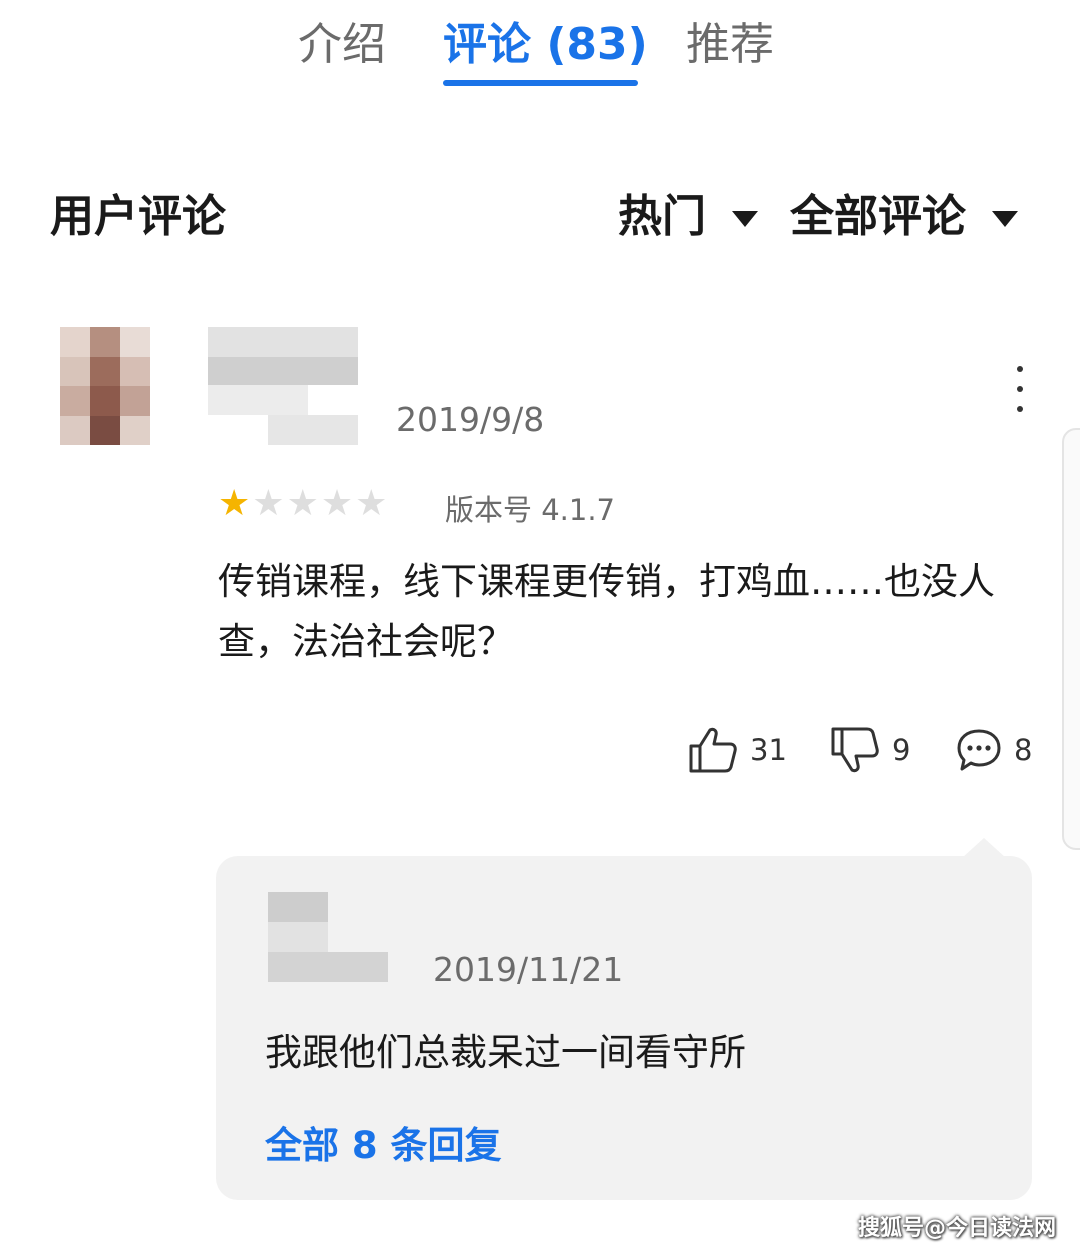 The height and width of the screenshot is (1253, 1080). I want to click on app-version: 版本号 4.1.7, so click(530, 510).